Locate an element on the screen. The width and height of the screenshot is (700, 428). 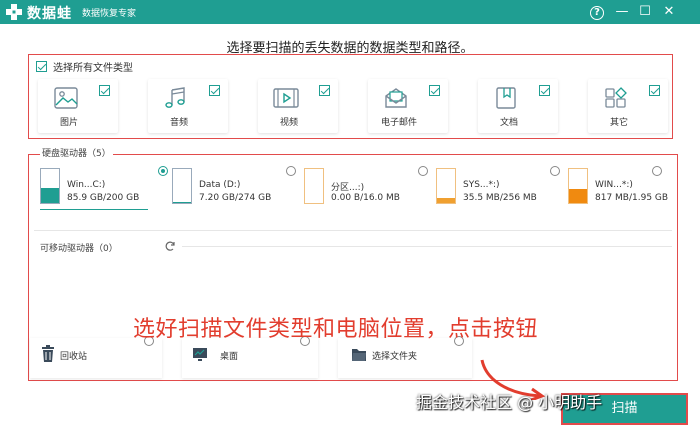
app-logo-icon is located at coordinates (14, 12).